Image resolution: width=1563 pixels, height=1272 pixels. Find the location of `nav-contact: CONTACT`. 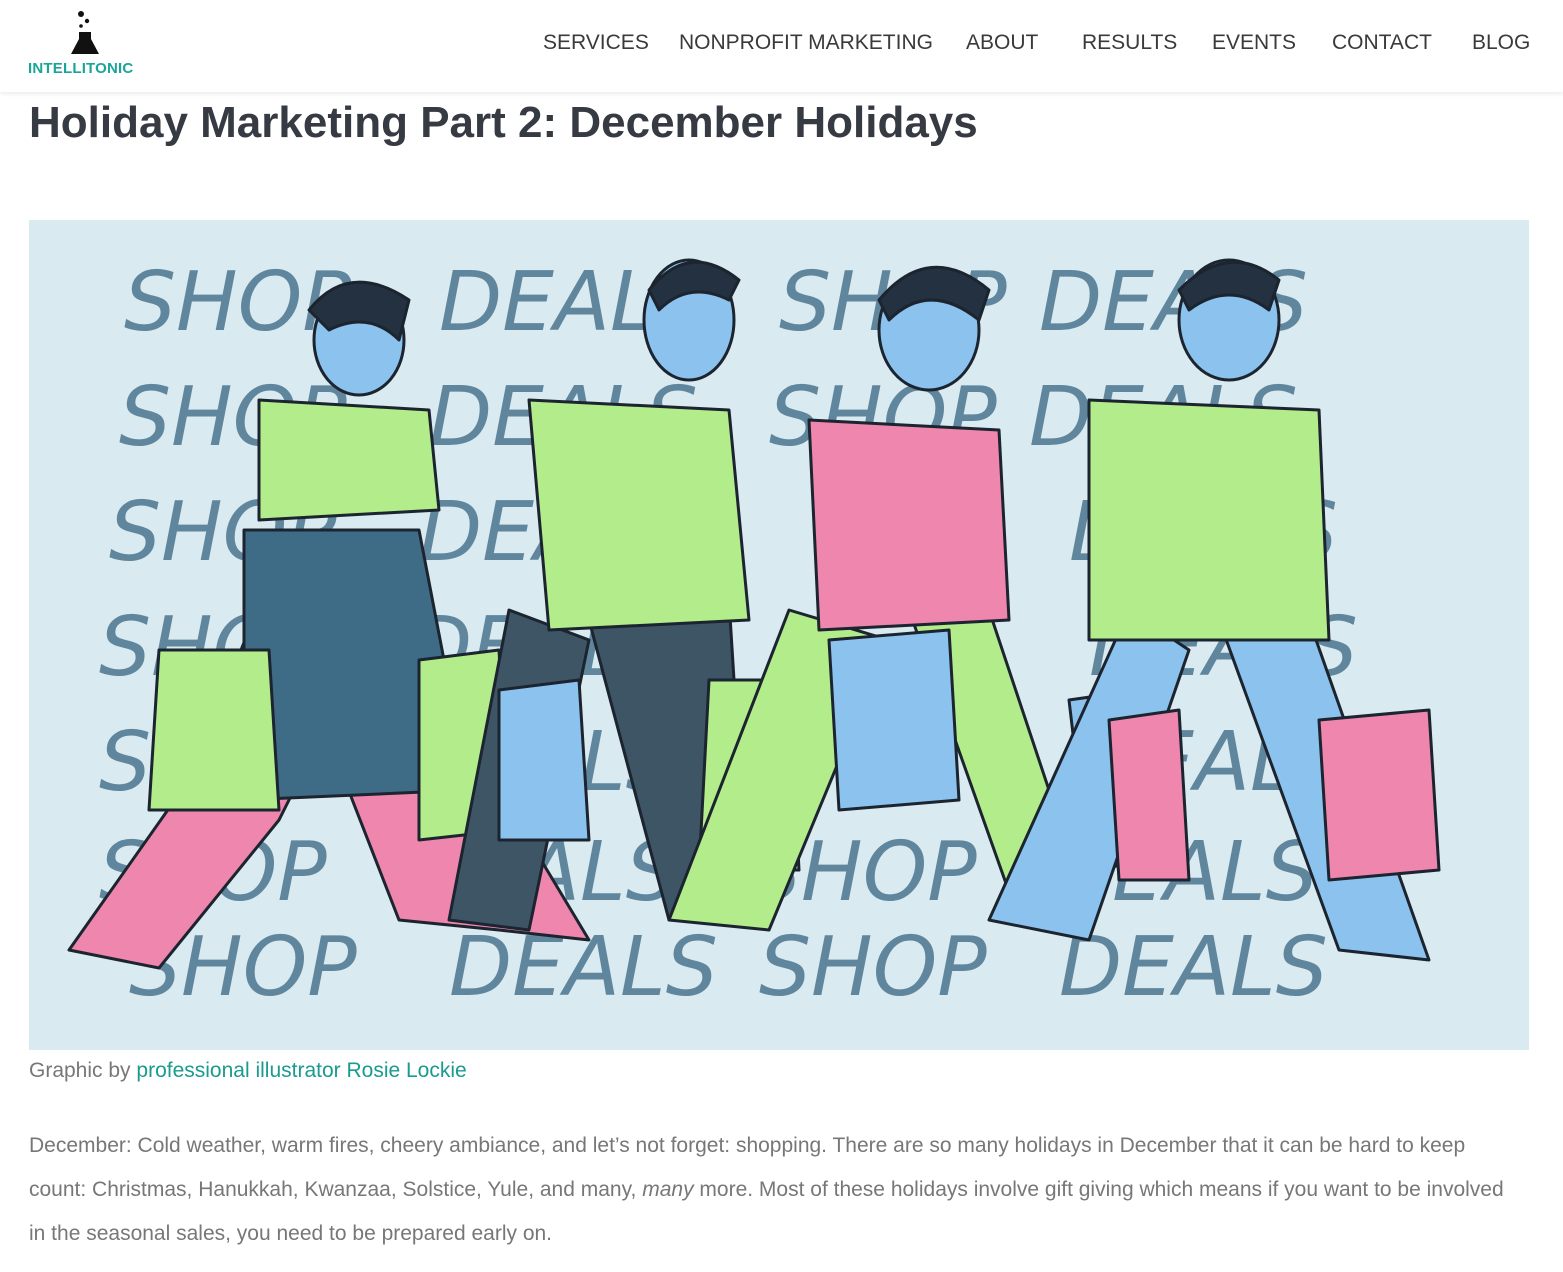

nav-contact: CONTACT is located at coordinates (1382, 43).